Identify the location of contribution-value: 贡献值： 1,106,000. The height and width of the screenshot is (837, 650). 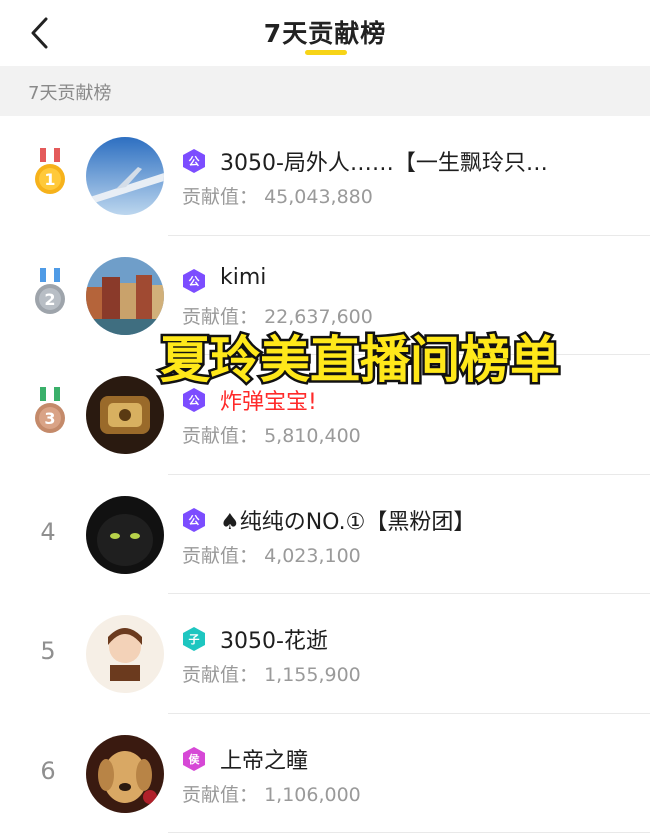
(271, 794).